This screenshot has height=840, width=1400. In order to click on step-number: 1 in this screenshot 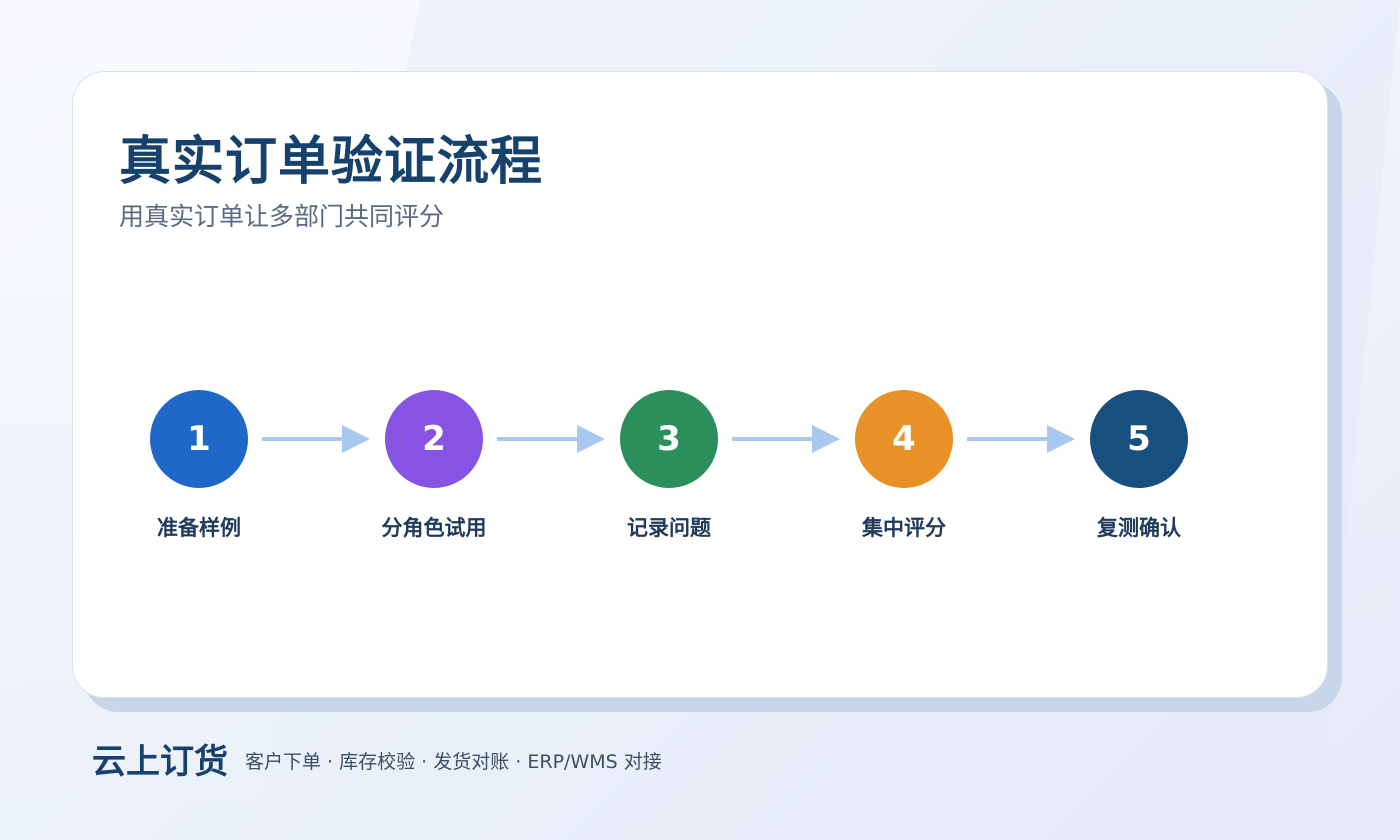, I will do `click(199, 439)`.